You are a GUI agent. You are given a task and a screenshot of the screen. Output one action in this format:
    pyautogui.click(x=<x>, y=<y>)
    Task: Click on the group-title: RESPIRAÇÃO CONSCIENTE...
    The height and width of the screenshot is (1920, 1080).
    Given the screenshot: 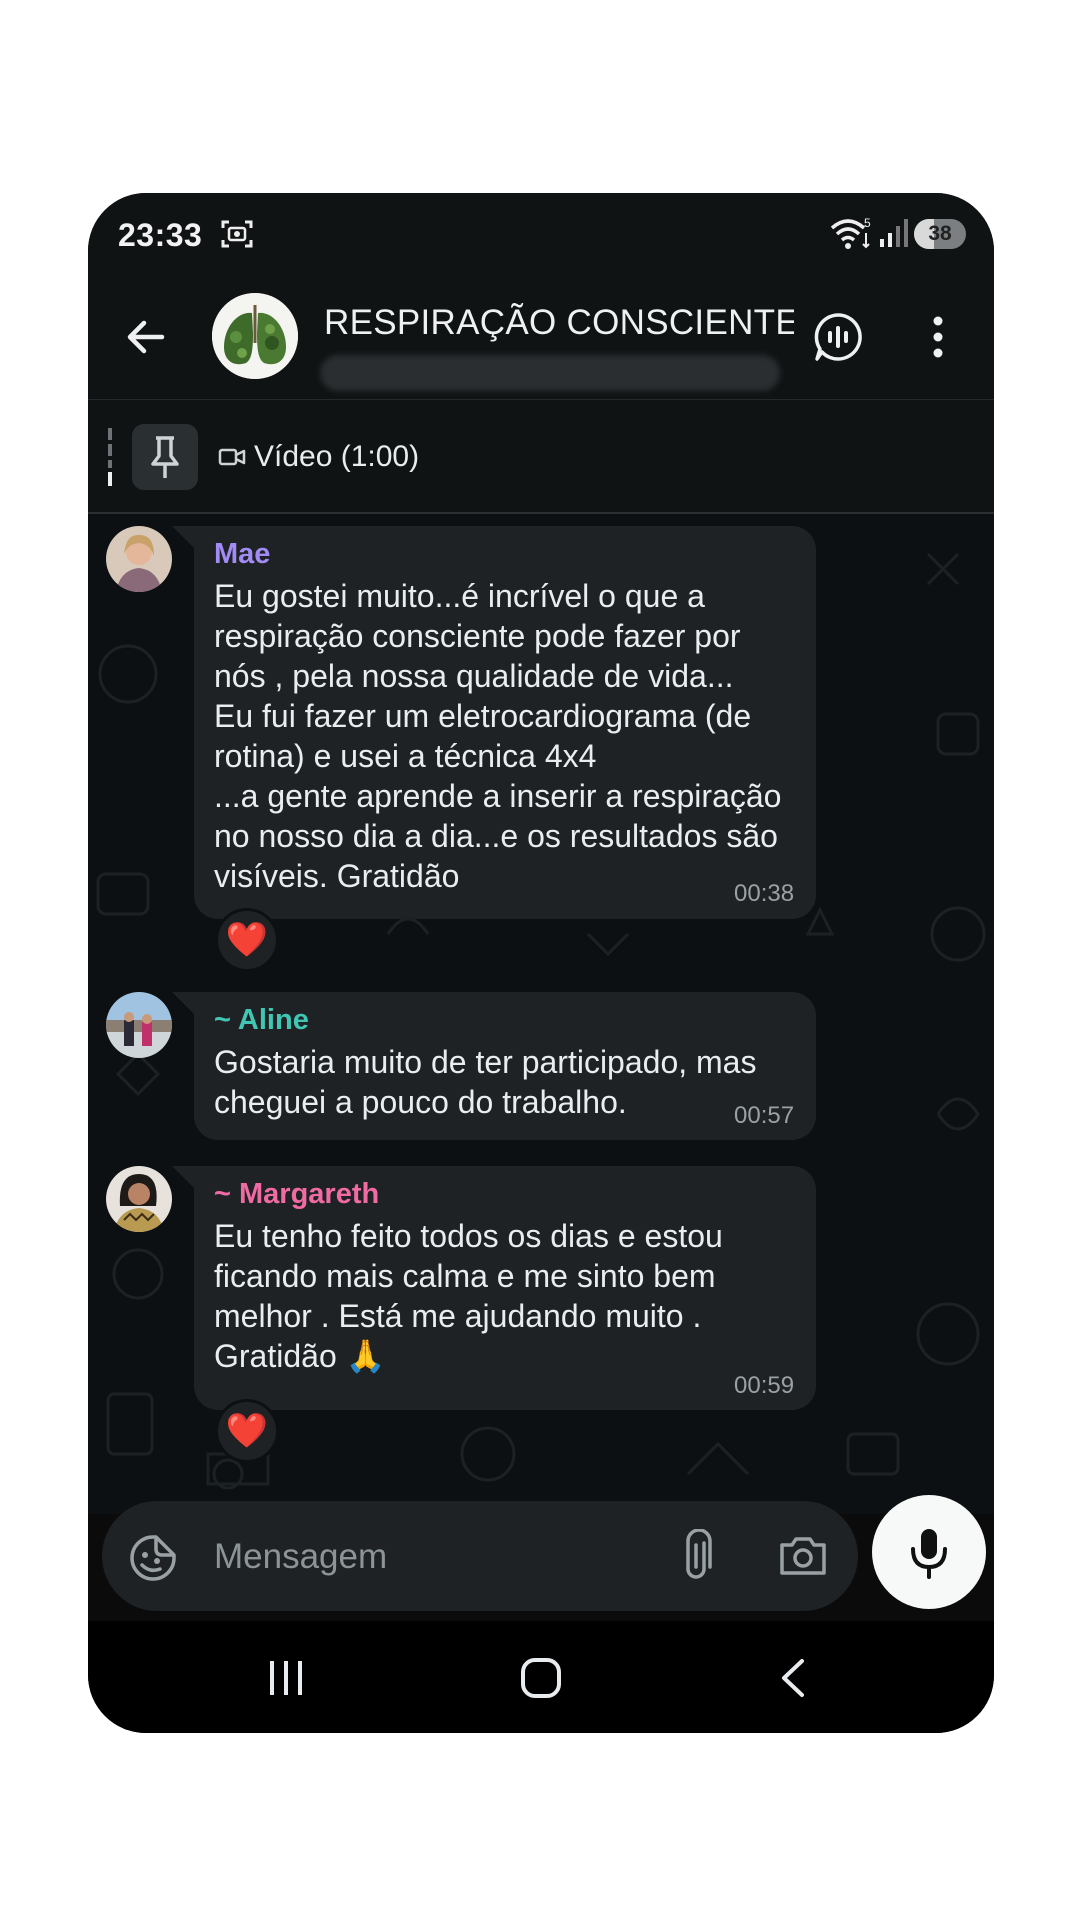 What is the action you would take?
    pyautogui.click(x=559, y=323)
    